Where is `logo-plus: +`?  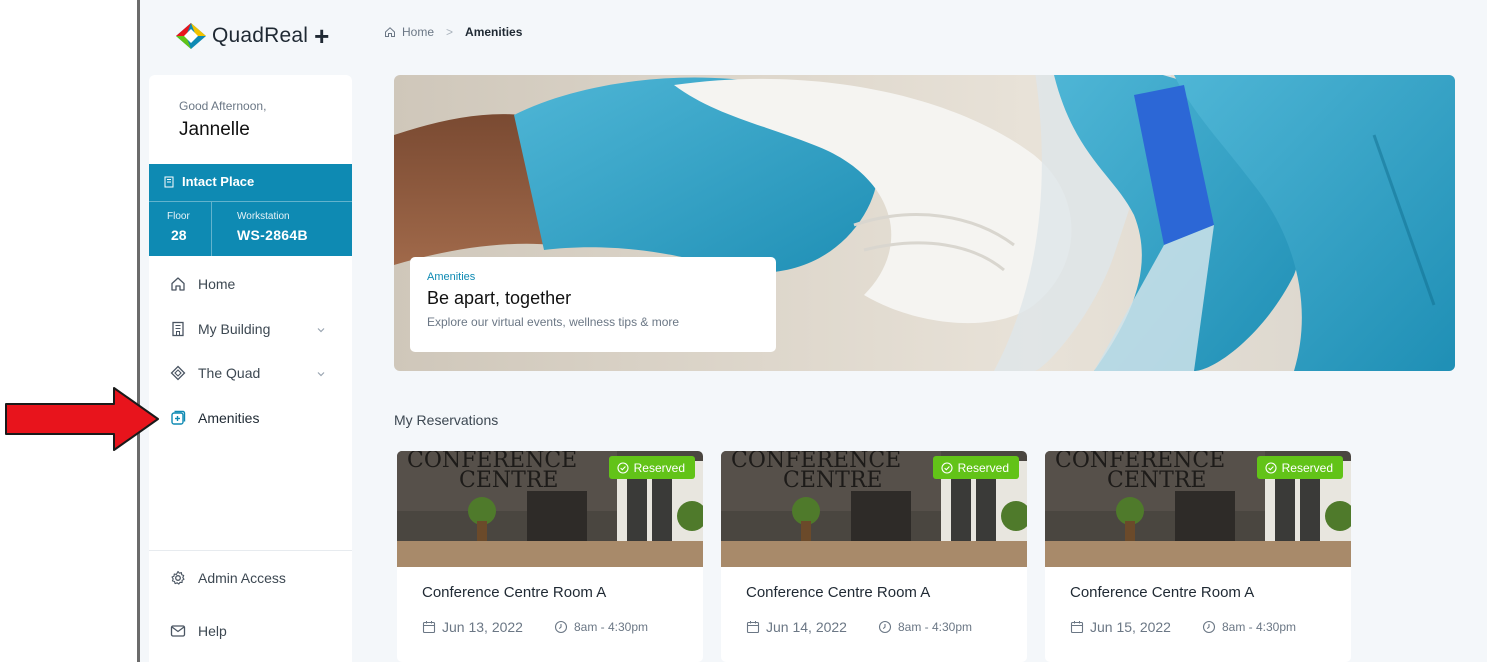 logo-plus: + is located at coordinates (322, 36).